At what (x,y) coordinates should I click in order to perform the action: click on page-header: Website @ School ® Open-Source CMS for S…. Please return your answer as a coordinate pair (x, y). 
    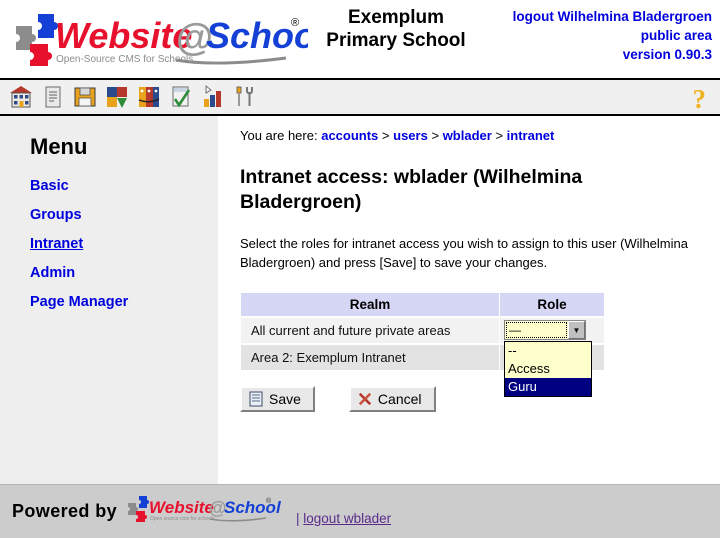
    Looking at the image, I should click on (360, 39).